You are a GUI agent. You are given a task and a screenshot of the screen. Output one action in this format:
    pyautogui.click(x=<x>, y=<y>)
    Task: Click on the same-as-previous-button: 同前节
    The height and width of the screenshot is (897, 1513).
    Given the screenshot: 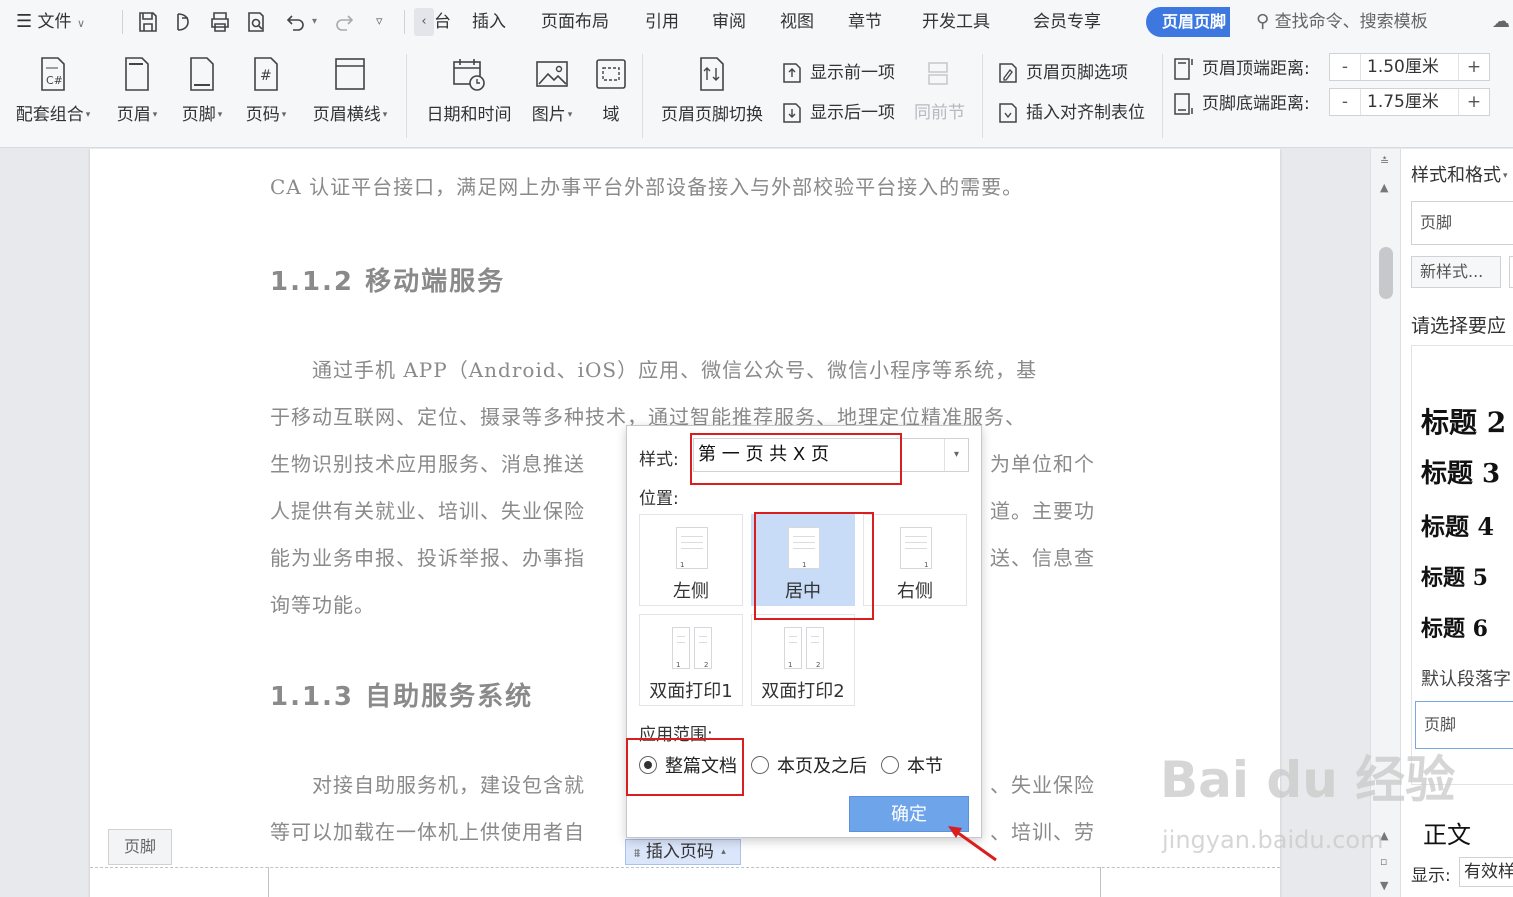 What is the action you would take?
    pyautogui.click(x=939, y=113)
    